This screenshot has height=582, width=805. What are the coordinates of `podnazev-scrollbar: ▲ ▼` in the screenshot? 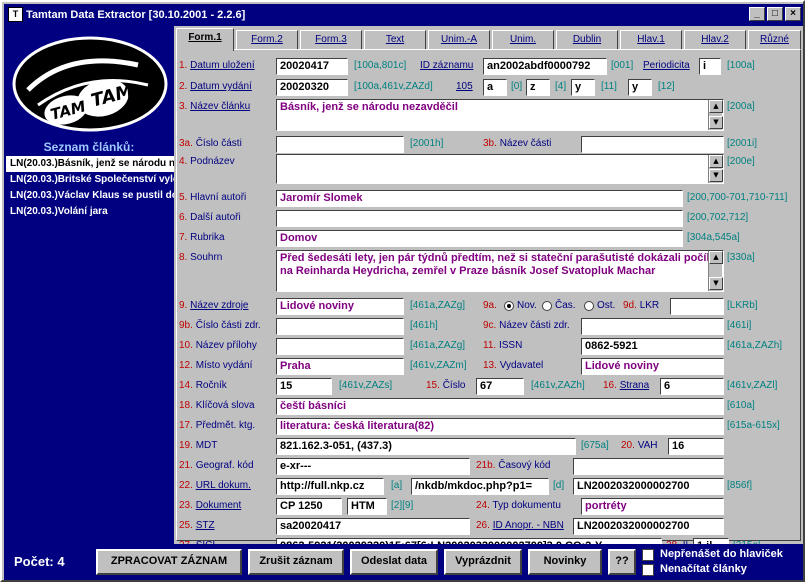 It's located at (715, 169).